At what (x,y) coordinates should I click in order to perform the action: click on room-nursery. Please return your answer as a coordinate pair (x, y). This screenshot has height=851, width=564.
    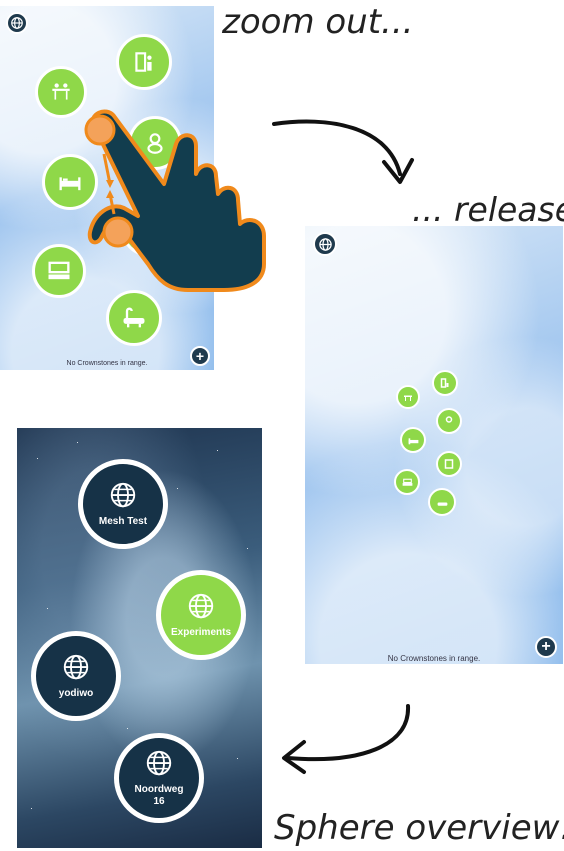
    Looking at the image, I should click on (449, 421).